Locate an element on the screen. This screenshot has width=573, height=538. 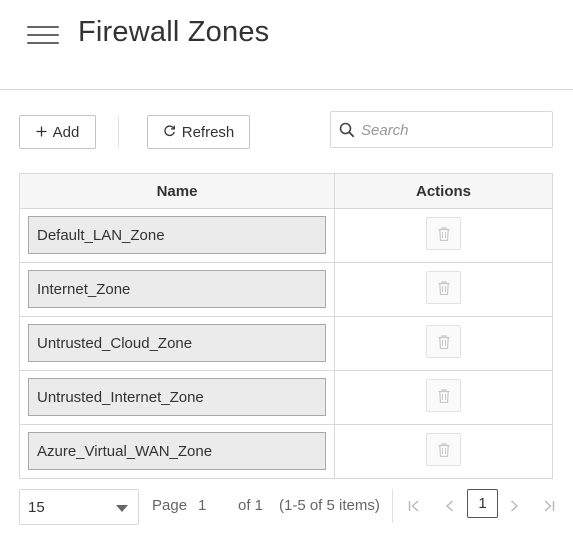
search-input is located at coordinates (453, 130).